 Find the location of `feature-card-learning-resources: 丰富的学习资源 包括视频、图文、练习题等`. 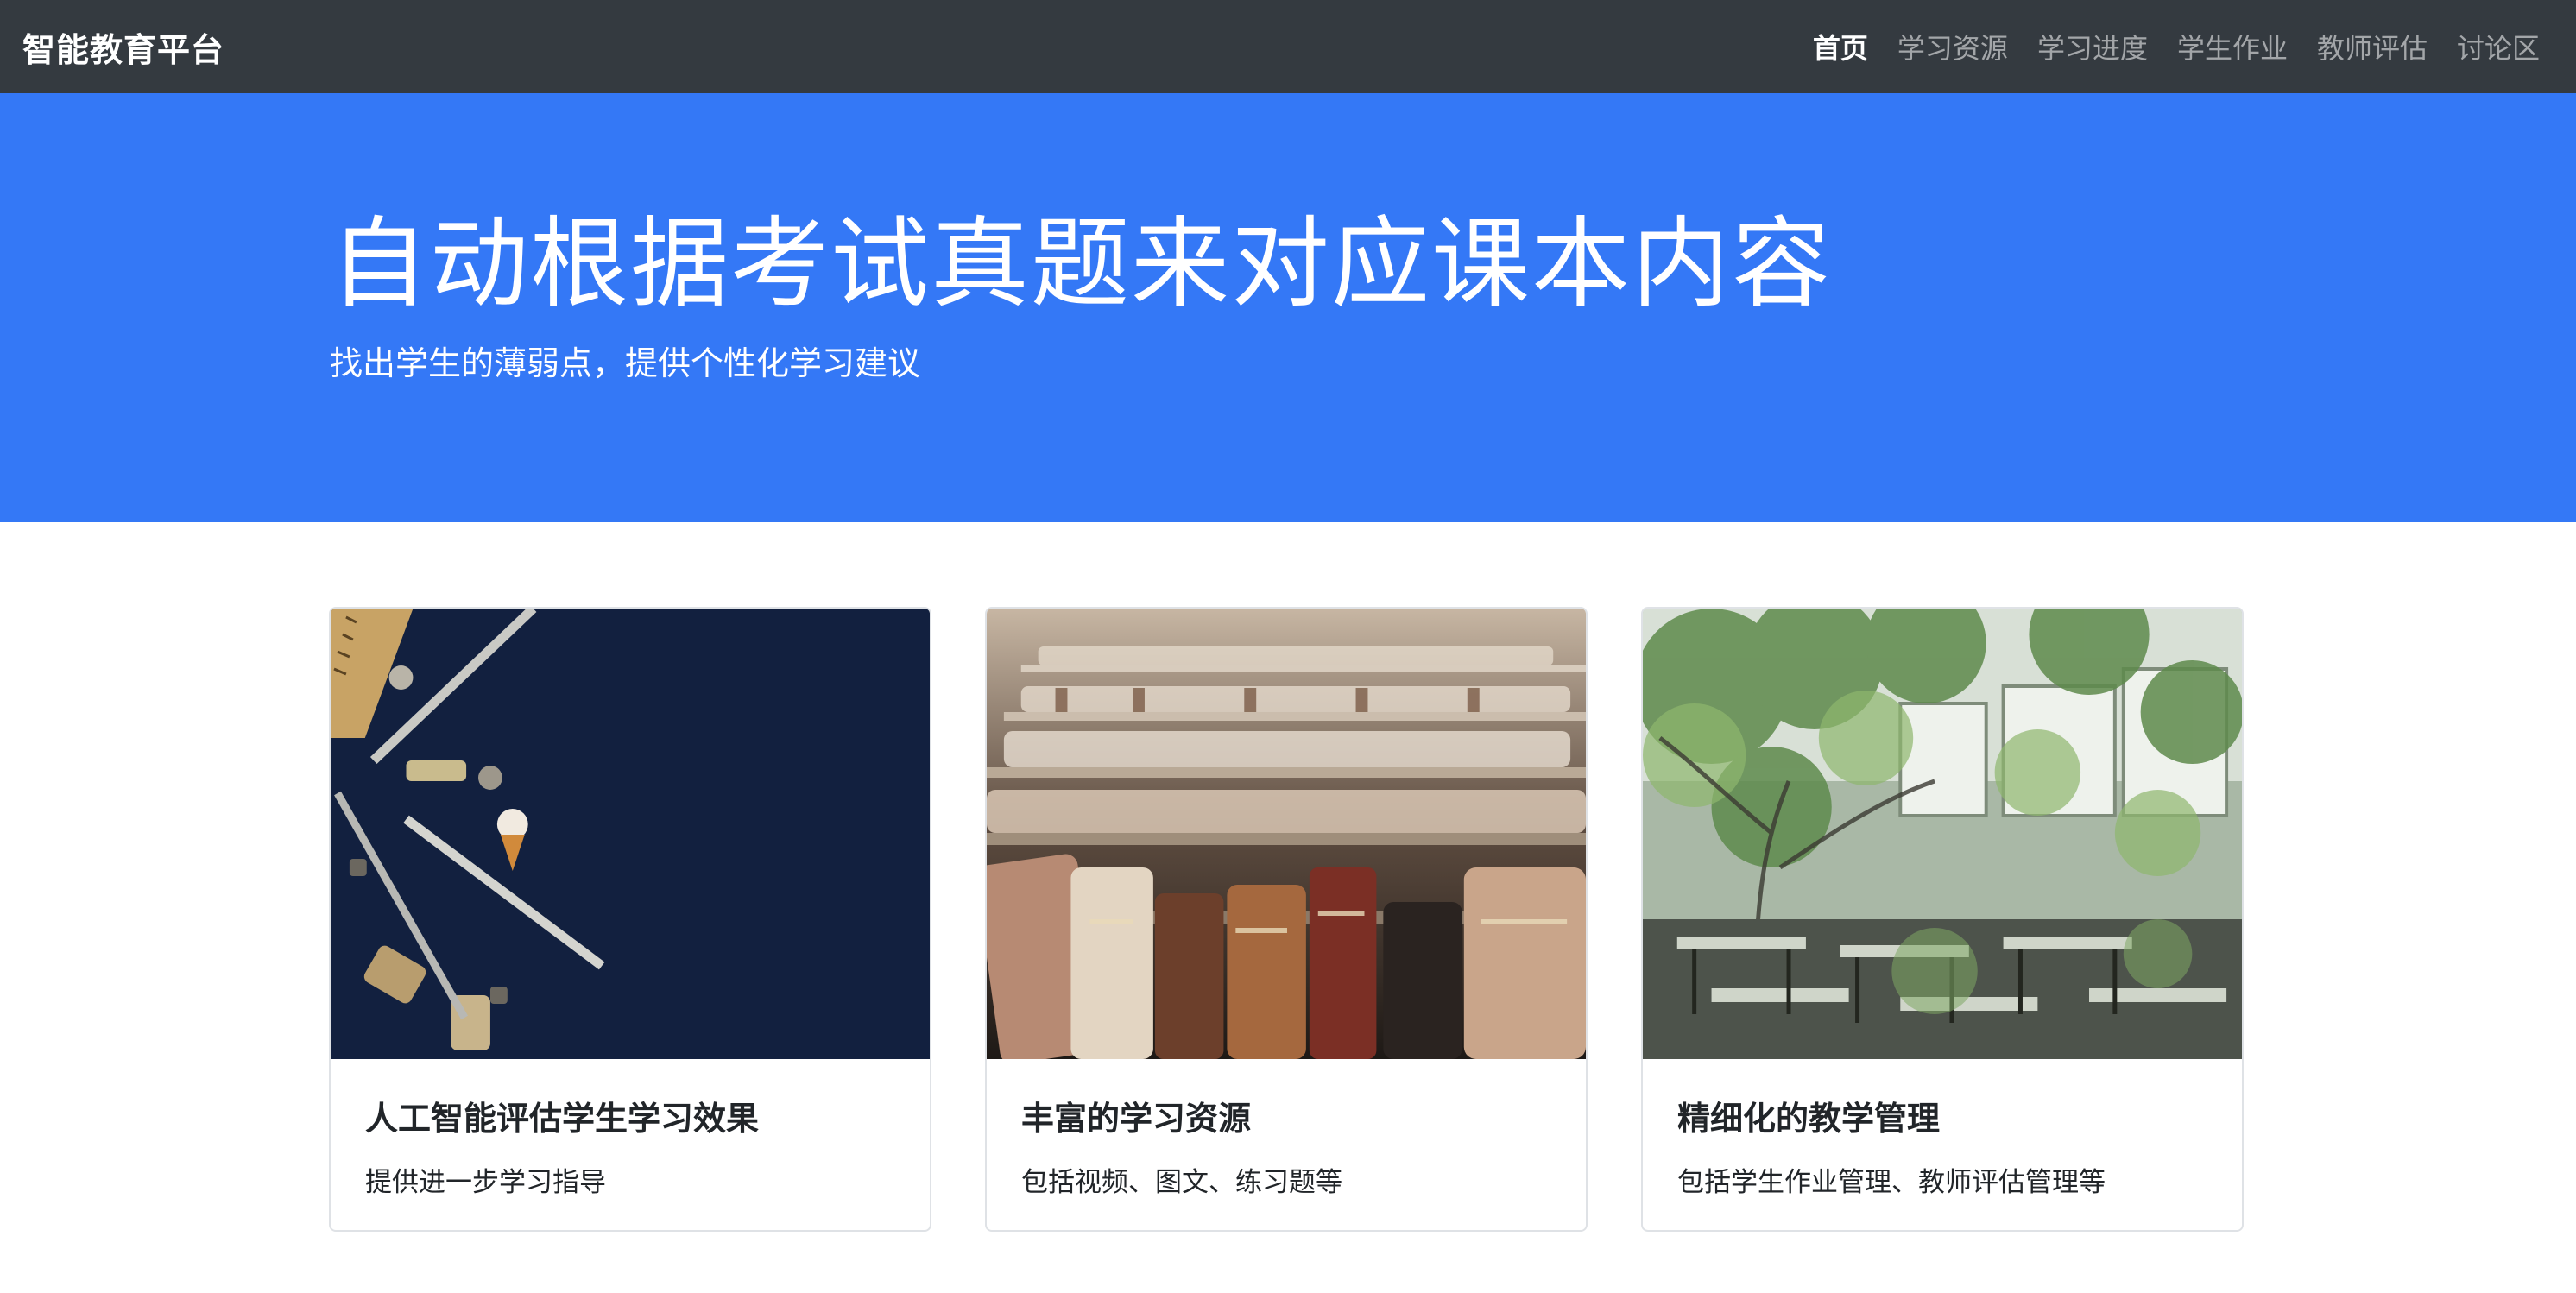

feature-card-learning-resources: 丰富的学习资源 包括视频、图文、练习题等 is located at coordinates (1286, 920).